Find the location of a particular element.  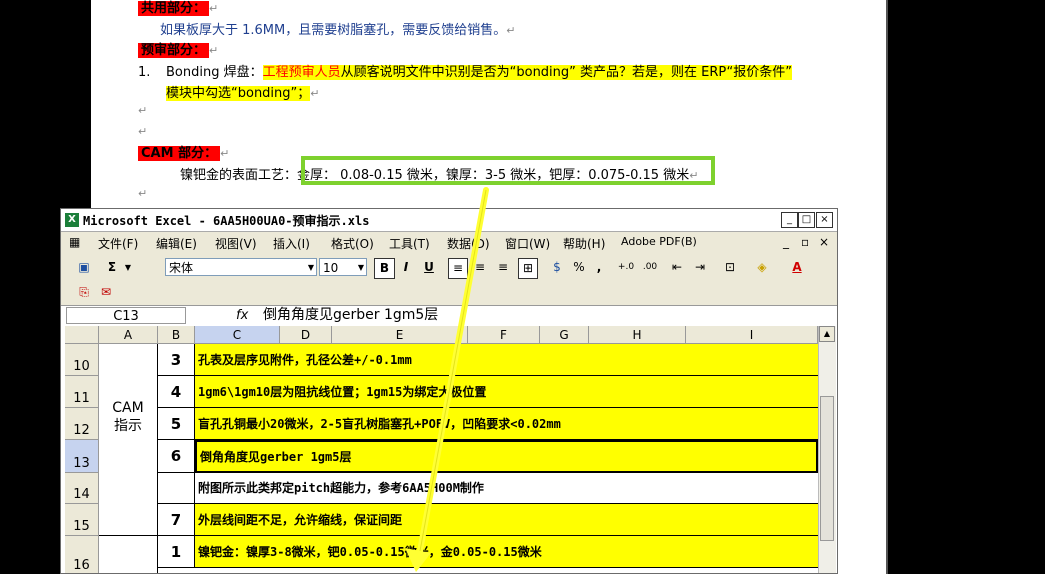

column-header-c: C is located at coordinates (237, 335).